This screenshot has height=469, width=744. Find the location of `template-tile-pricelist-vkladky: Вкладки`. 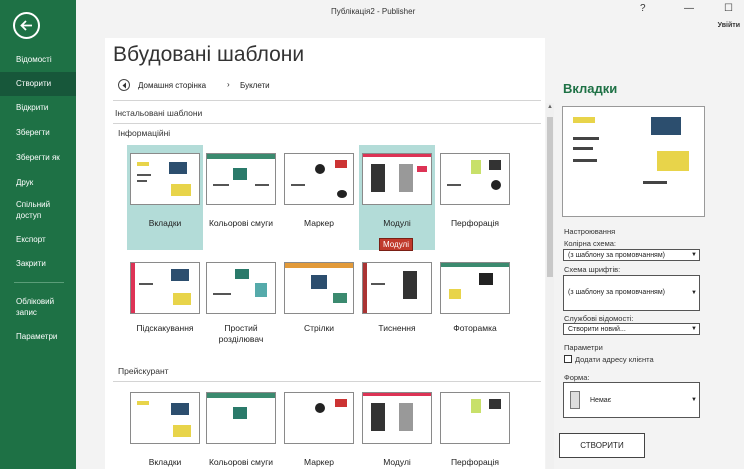

template-tile-pricelist-vkladky: Вкладки is located at coordinates (165, 426).